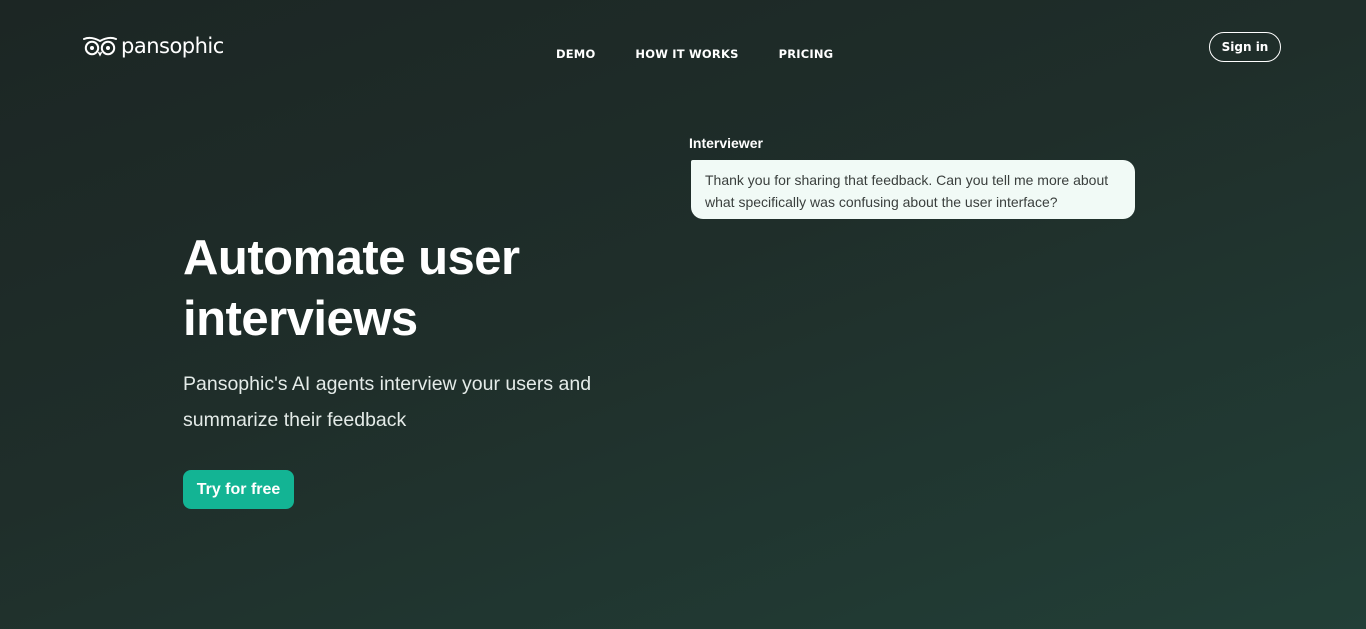  What do you see at coordinates (238, 489) in the screenshot?
I see `try-for-free-button: Try for free` at bounding box center [238, 489].